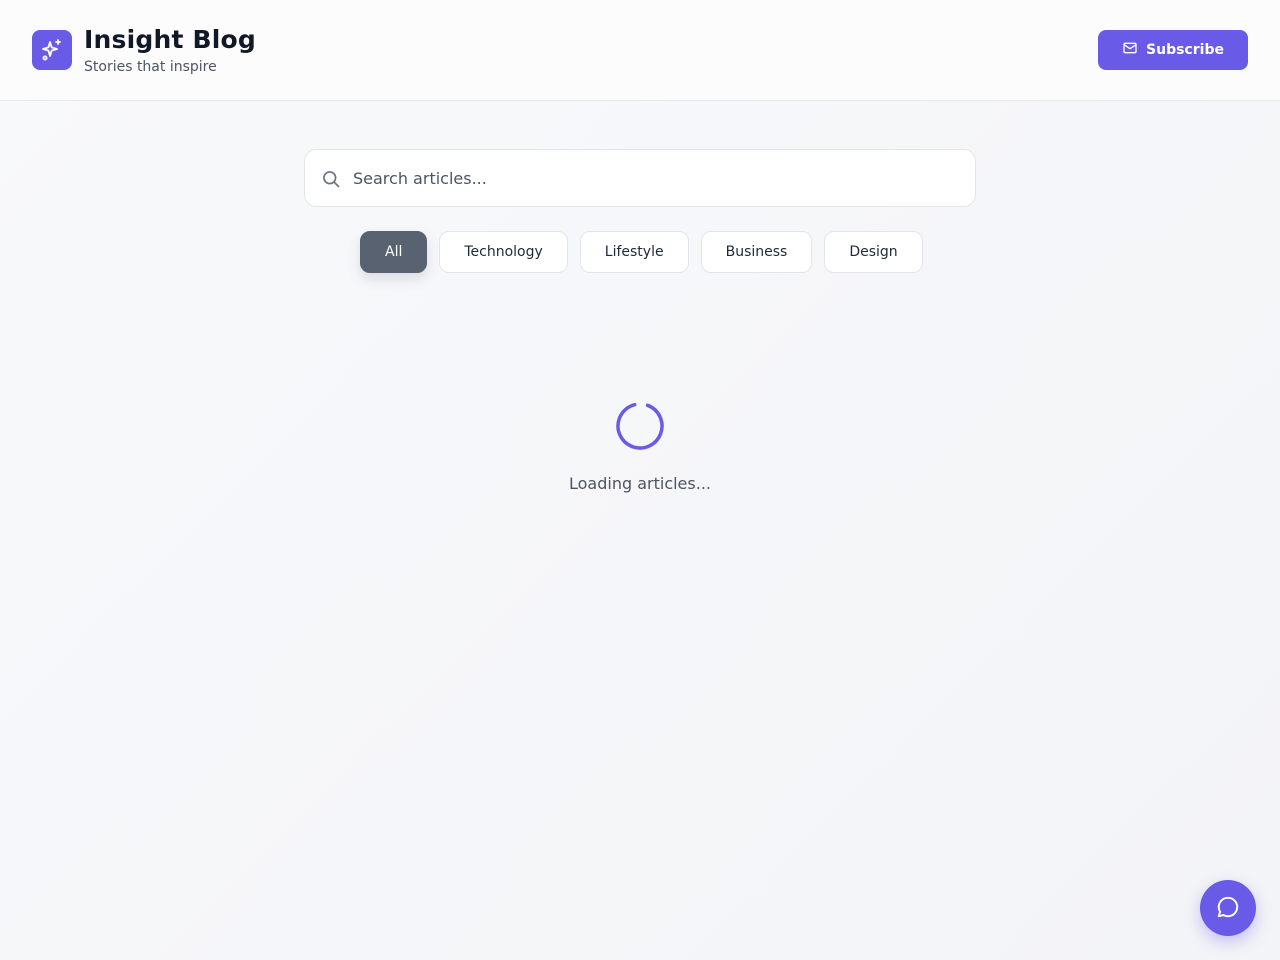  I want to click on mail-icon, so click(1130, 50).